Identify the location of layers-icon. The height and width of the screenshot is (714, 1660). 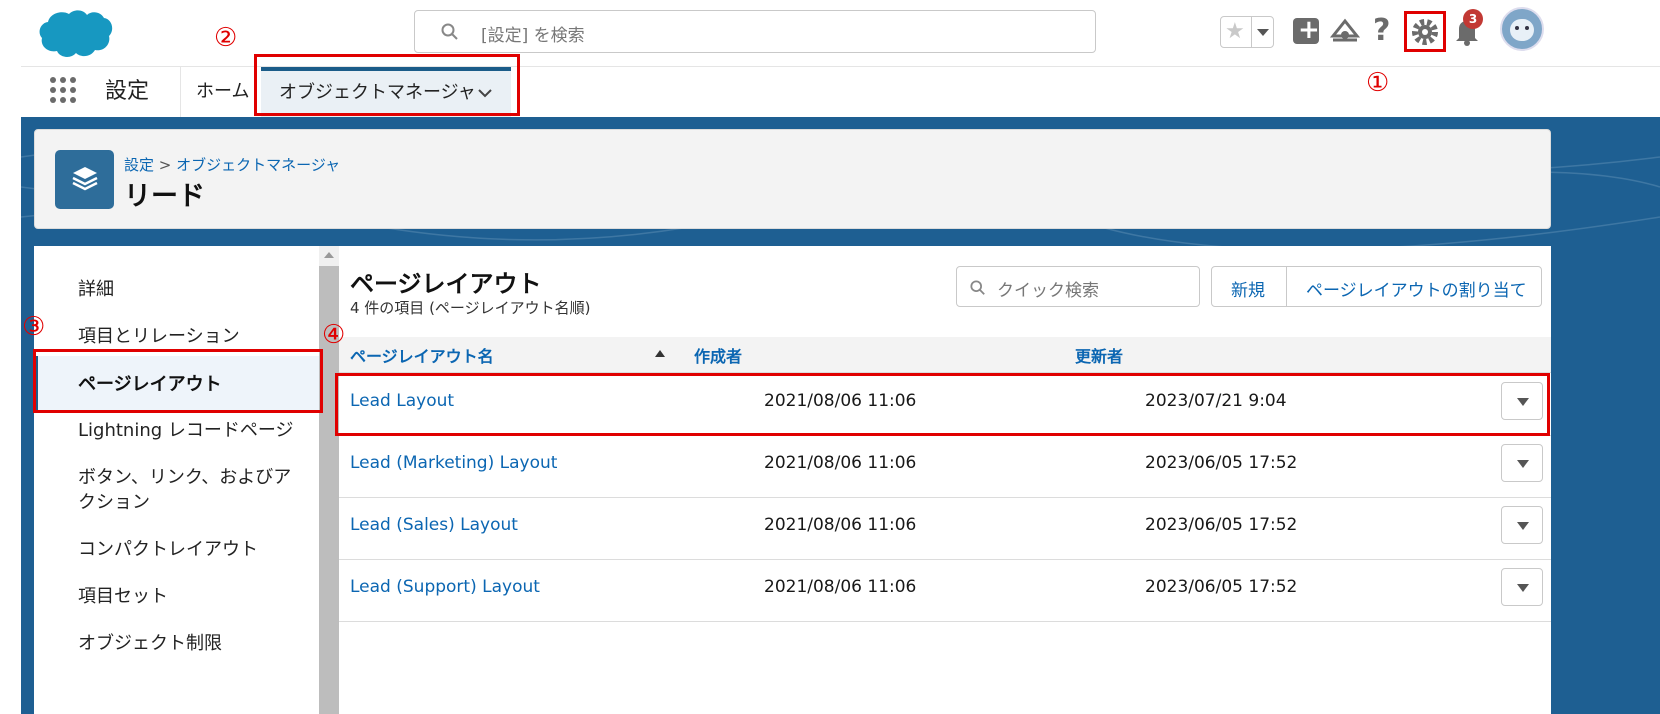
(85, 179).